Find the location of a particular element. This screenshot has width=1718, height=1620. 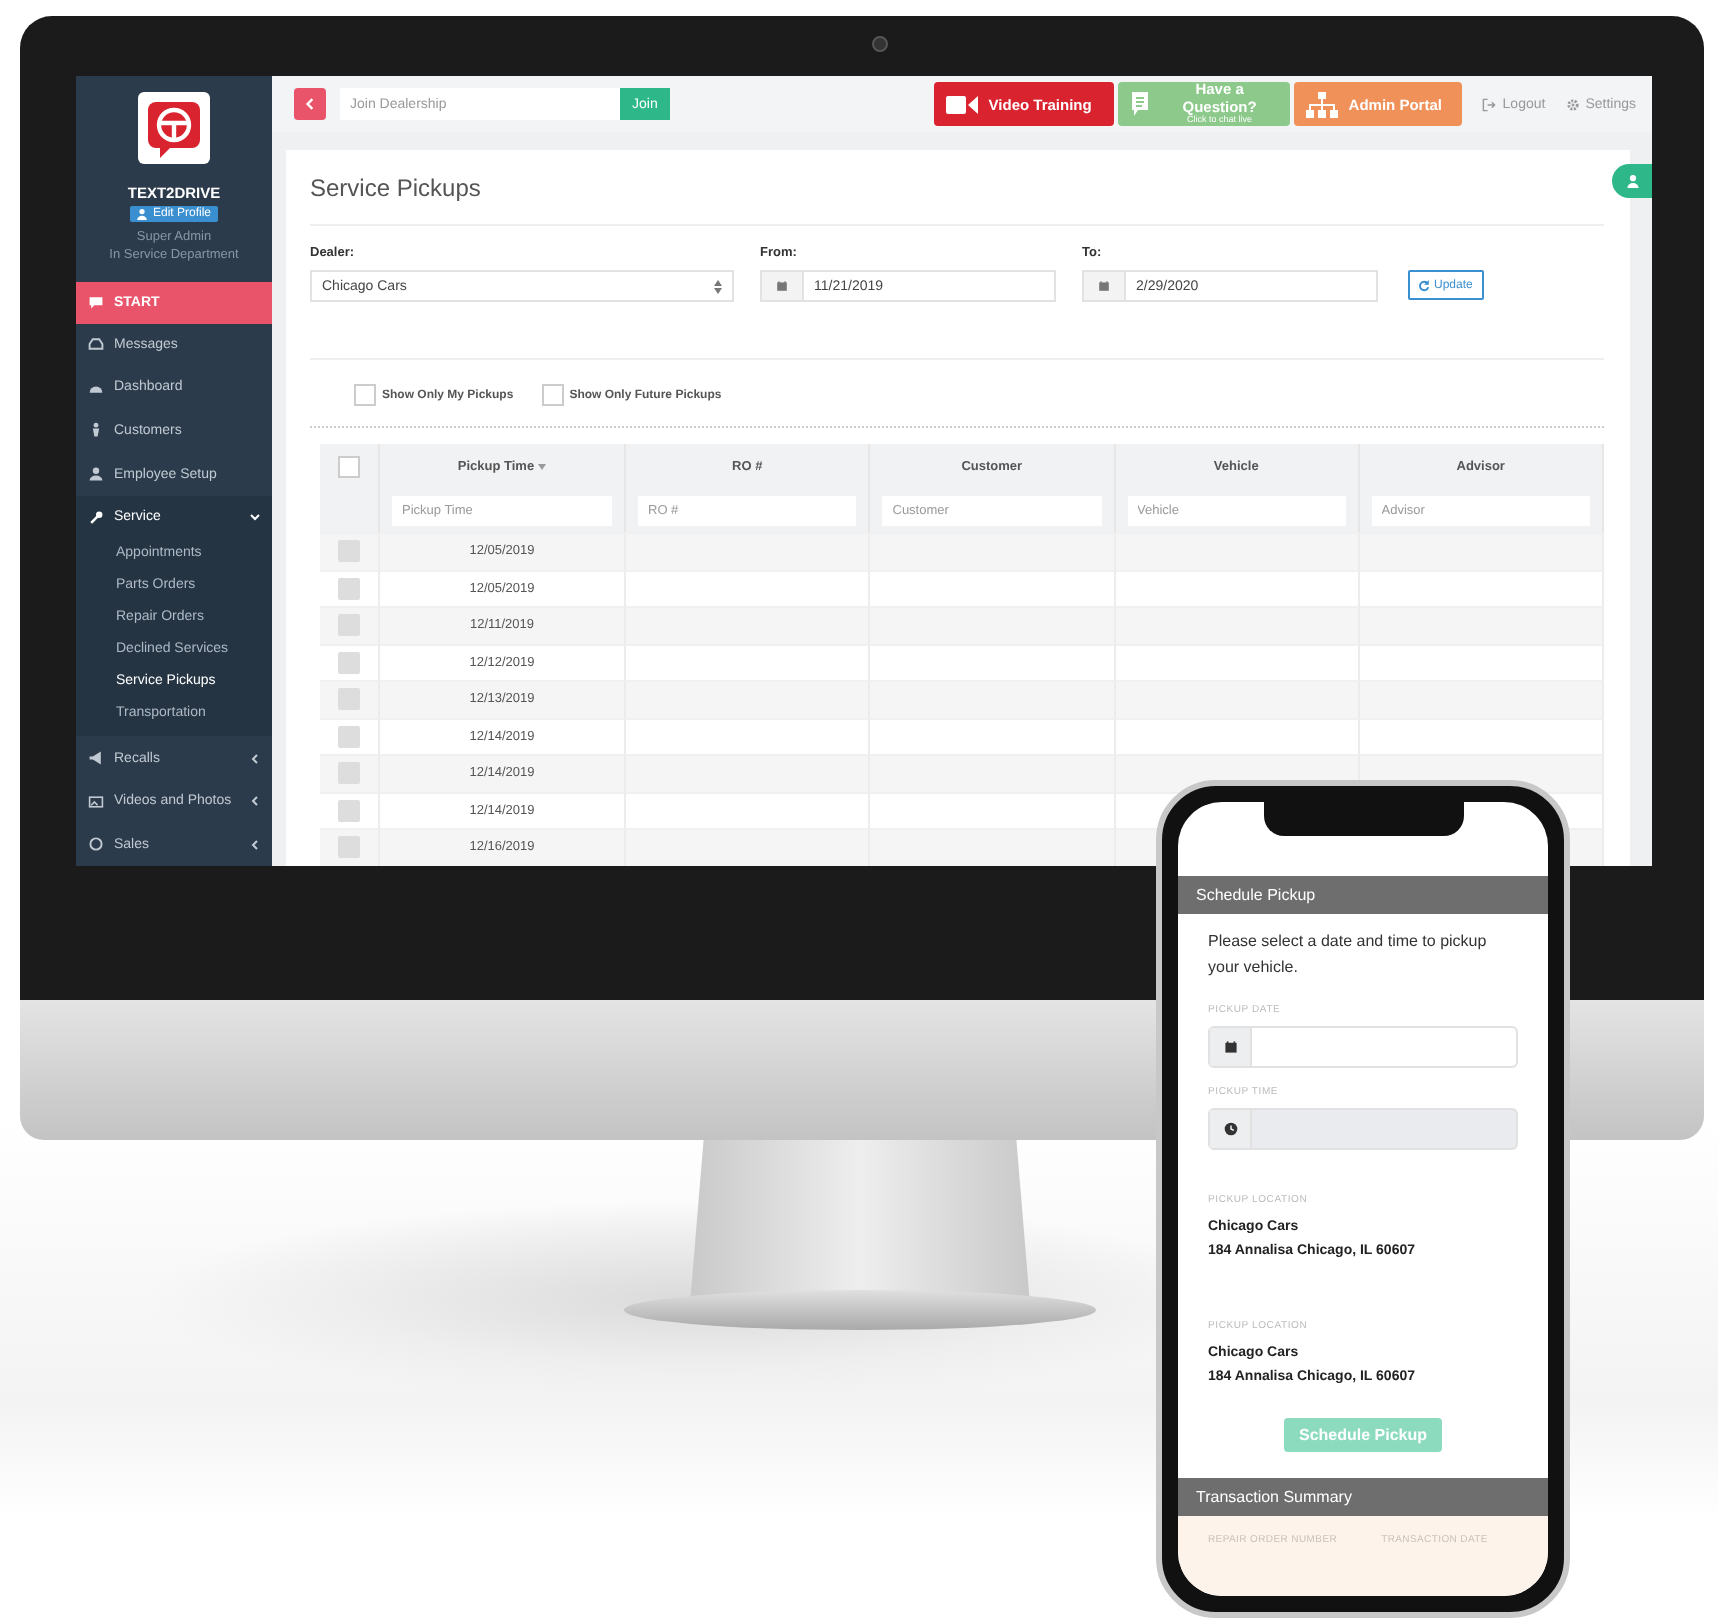

video-camera-icon is located at coordinates (962, 104).